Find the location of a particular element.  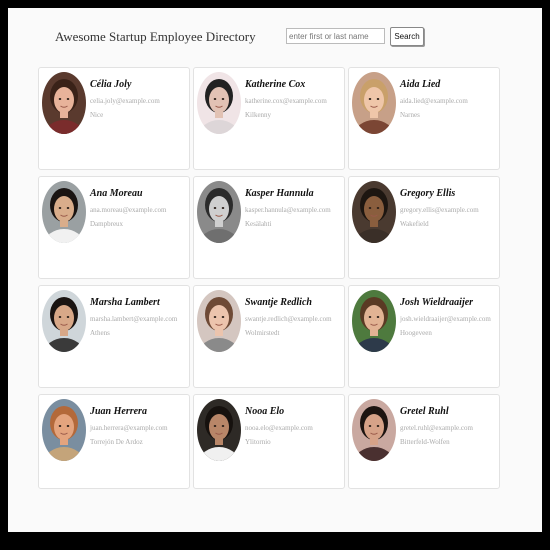

employee-email: kasper.hannula@example.com is located at coordinates (288, 210).